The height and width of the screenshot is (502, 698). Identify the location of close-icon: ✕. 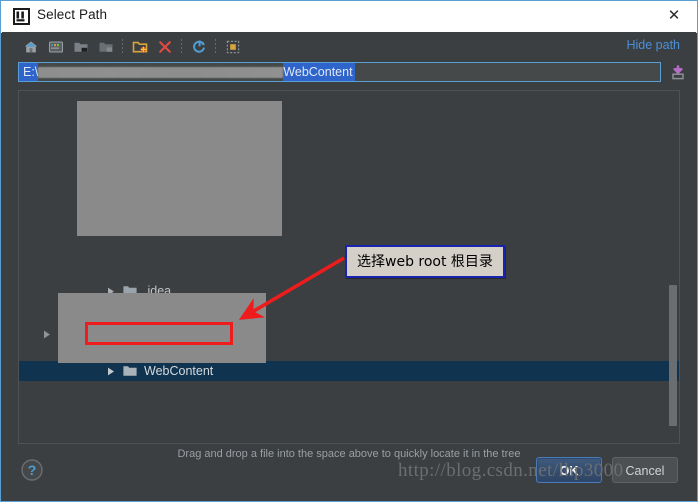
(674, 16).